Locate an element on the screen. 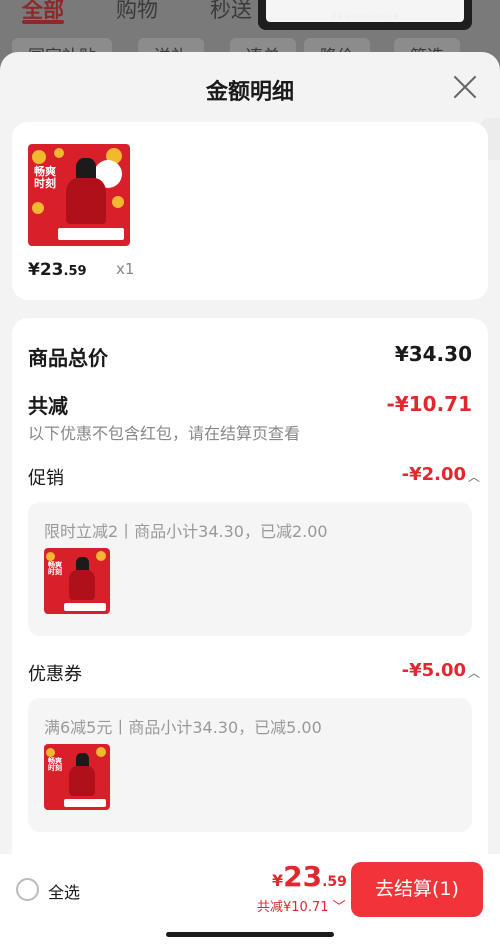 This screenshot has width=500, height=946. total-price-value: ¥34.30 is located at coordinates (433, 354).